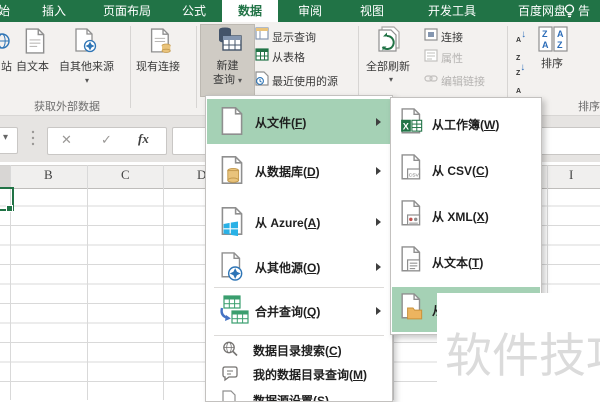 The width and height of the screenshot is (600, 402). Describe the element at coordinates (86, 66) in the screenshot. I see `from-other-sources-button: 自其他来源` at that location.